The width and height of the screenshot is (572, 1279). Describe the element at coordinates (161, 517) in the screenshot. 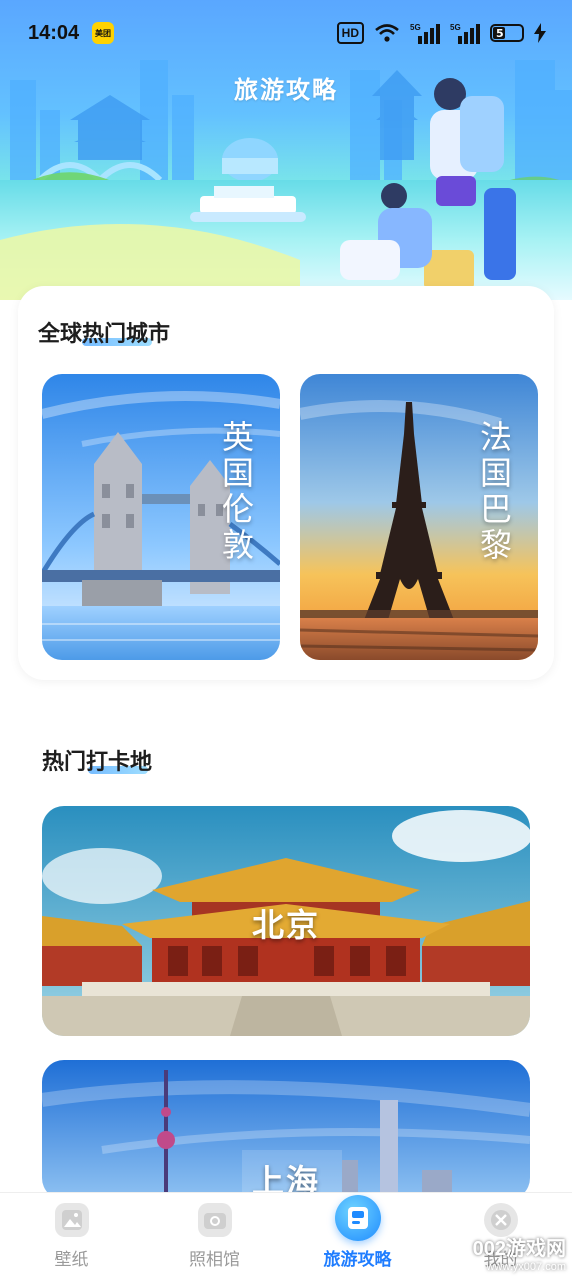

I see `city-tile-london: 英国伦敦` at that location.